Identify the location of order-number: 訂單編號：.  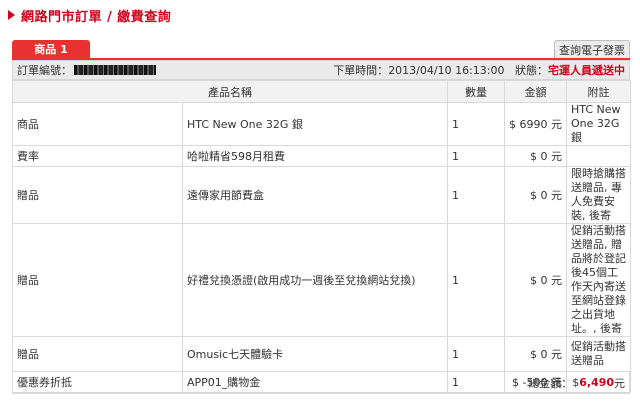
(86, 70).